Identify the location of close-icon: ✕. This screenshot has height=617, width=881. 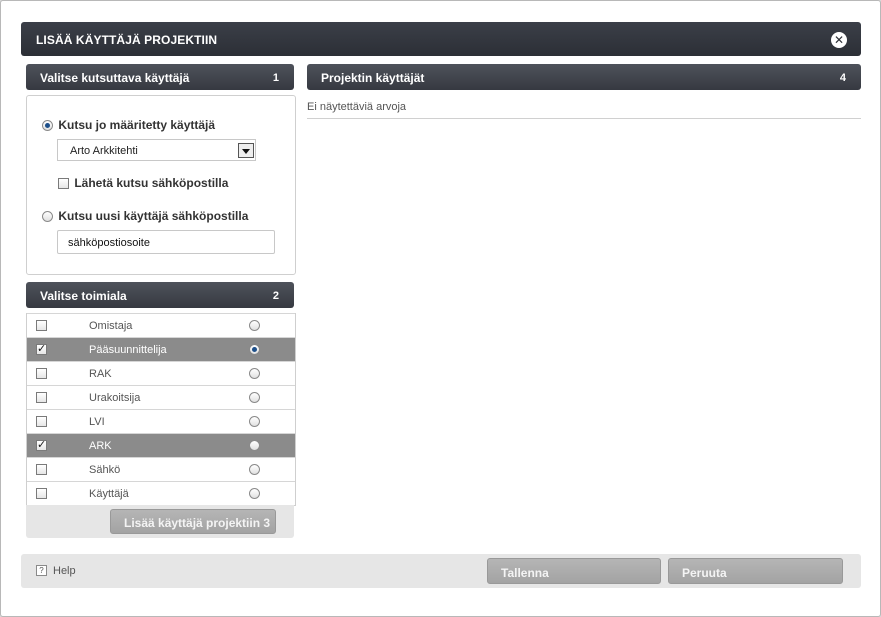
(839, 40).